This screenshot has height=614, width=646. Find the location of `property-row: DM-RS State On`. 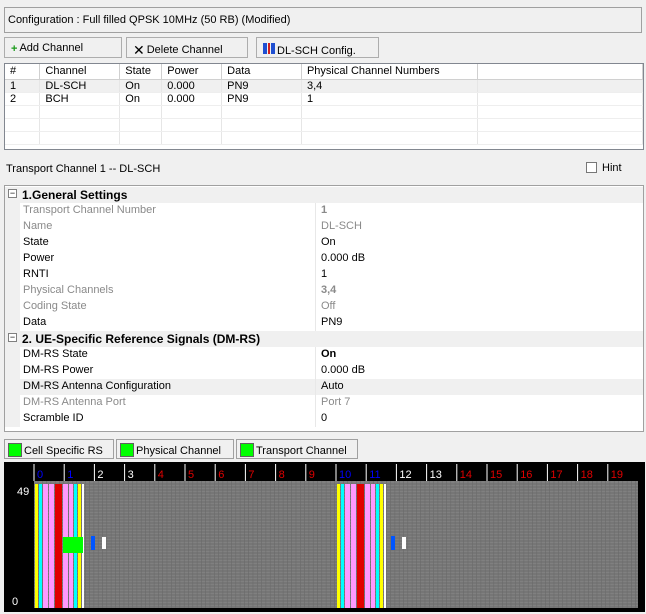

property-row: DM-RS State On is located at coordinates (324, 355).